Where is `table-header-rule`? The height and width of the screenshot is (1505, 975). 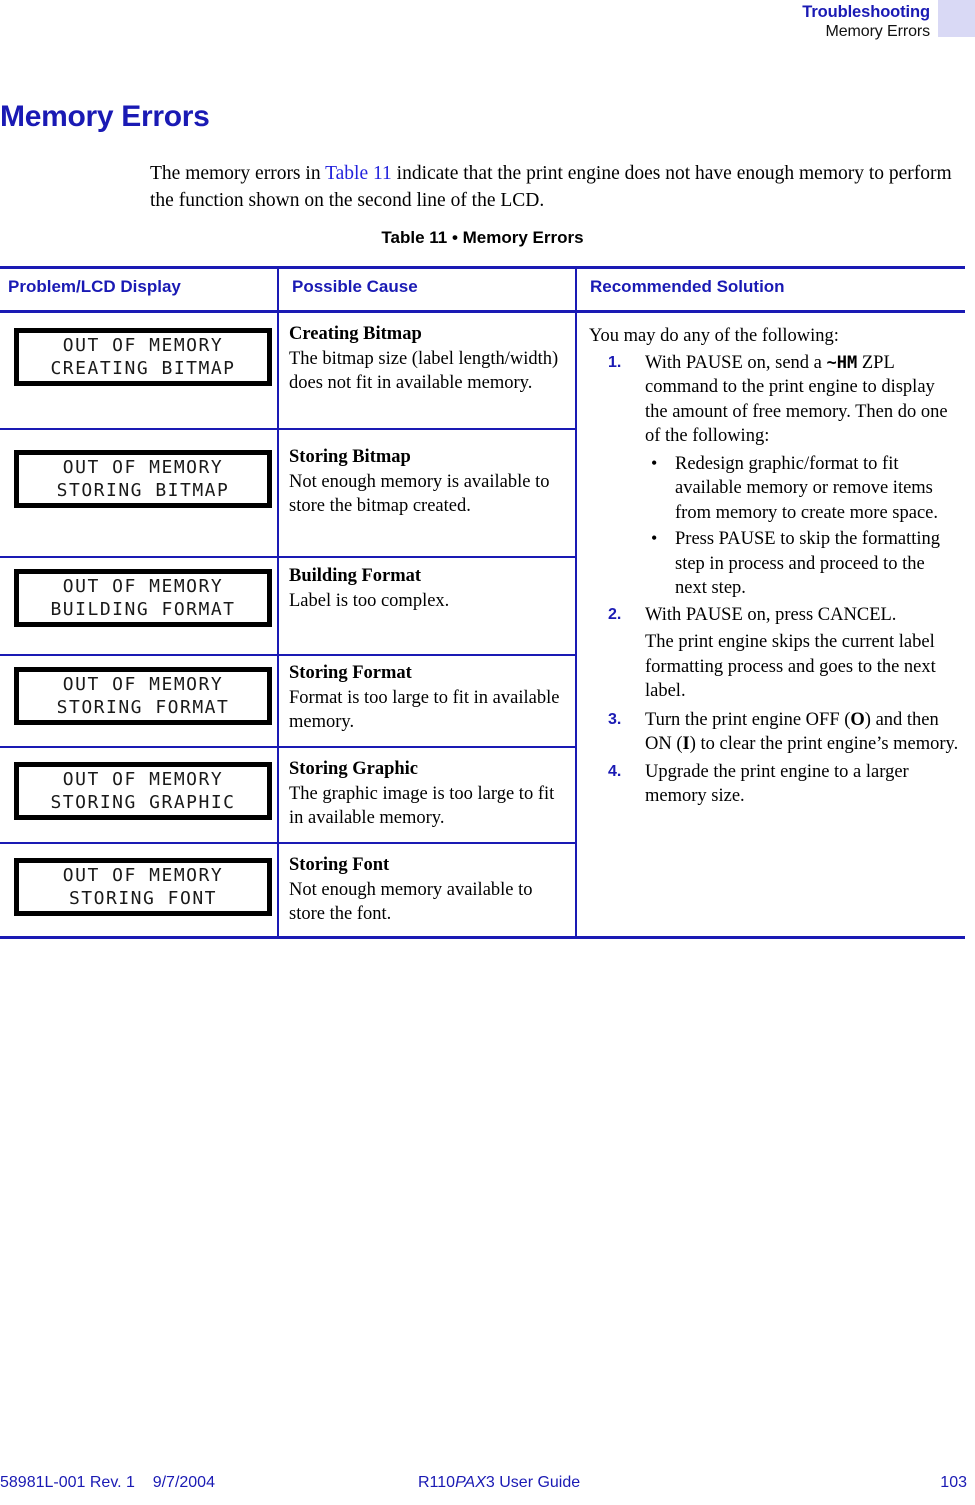
table-header-rule is located at coordinates (482, 311).